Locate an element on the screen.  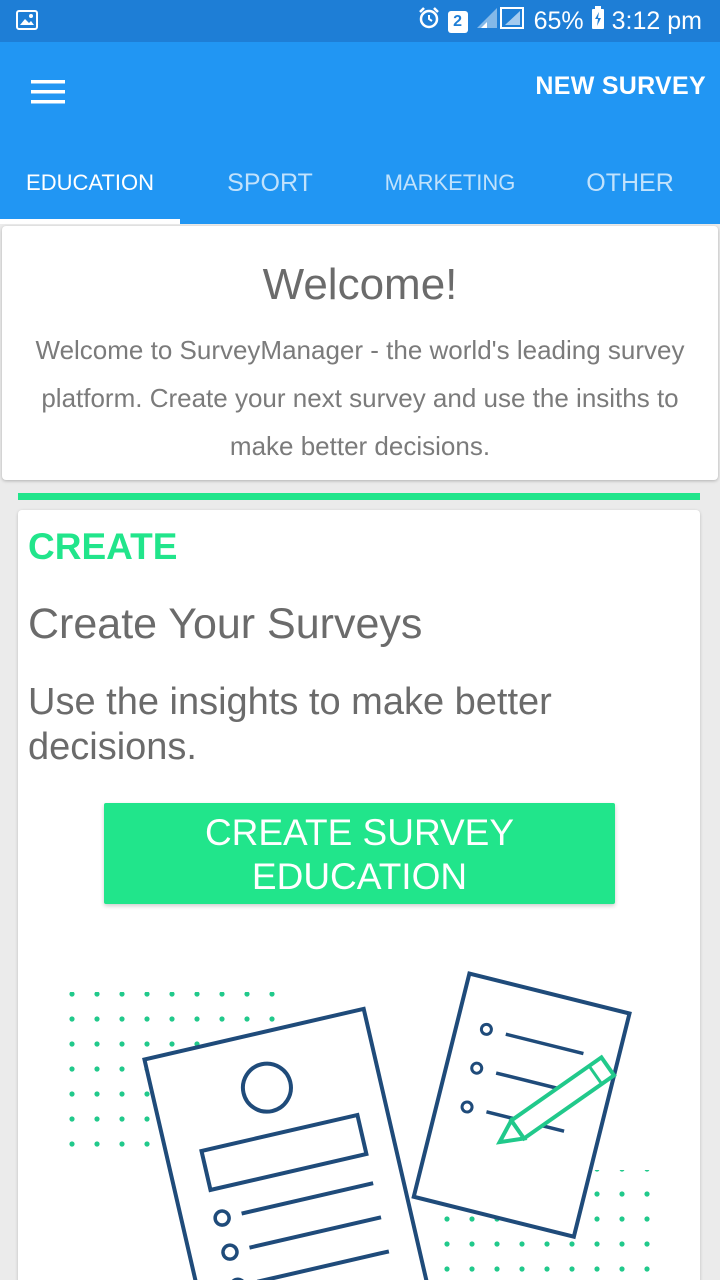
tab-other: OTHER is located at coordinates (630, 189).